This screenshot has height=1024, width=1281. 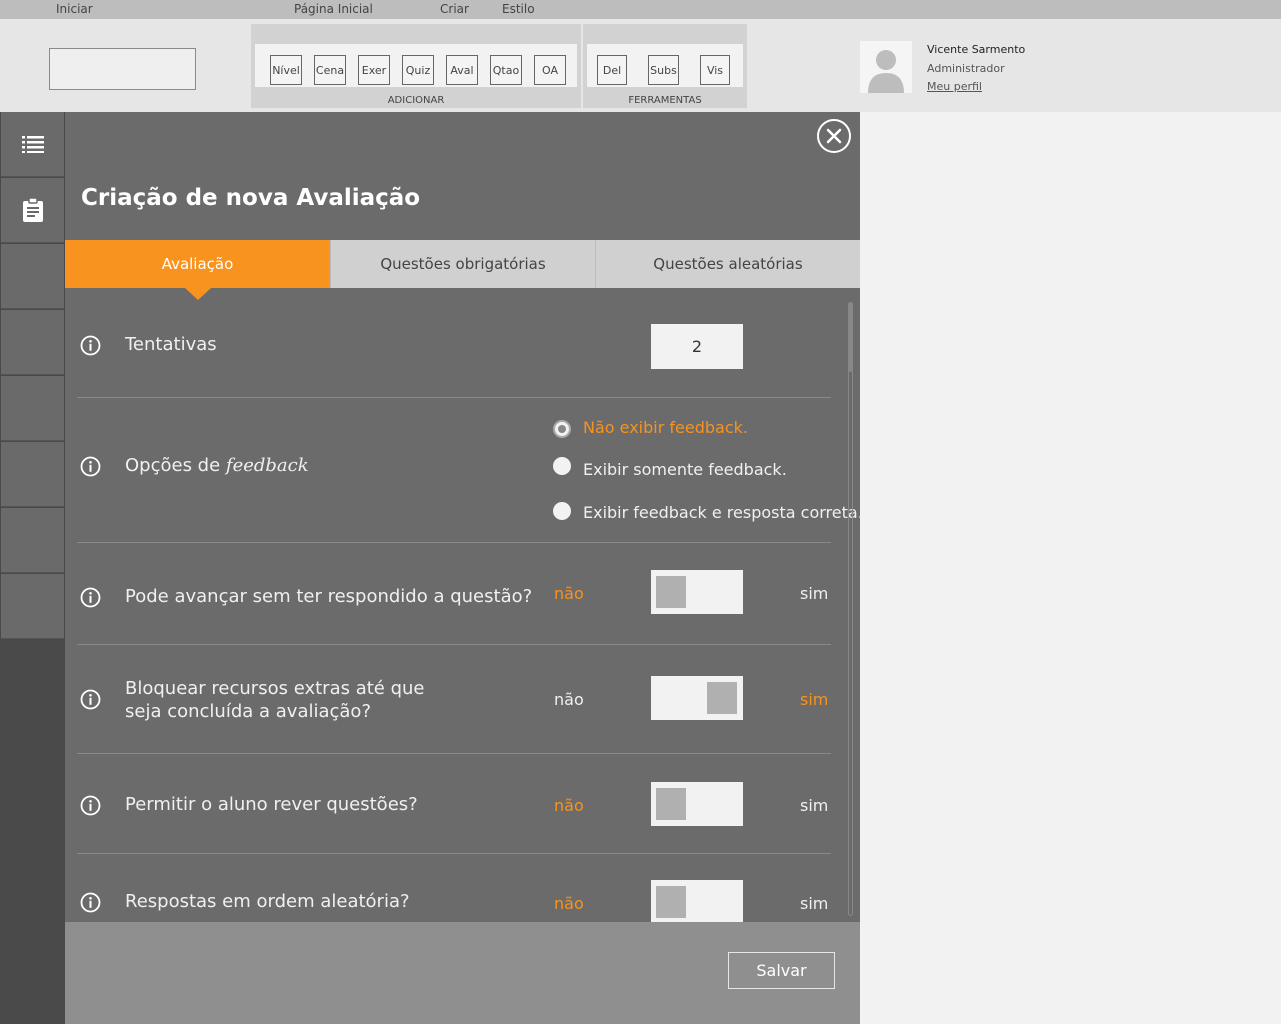 What do you see at coordinates (462, 70) in the screenshot?
I see `add-aval-button: Aval` at bounding box center [462, 70].